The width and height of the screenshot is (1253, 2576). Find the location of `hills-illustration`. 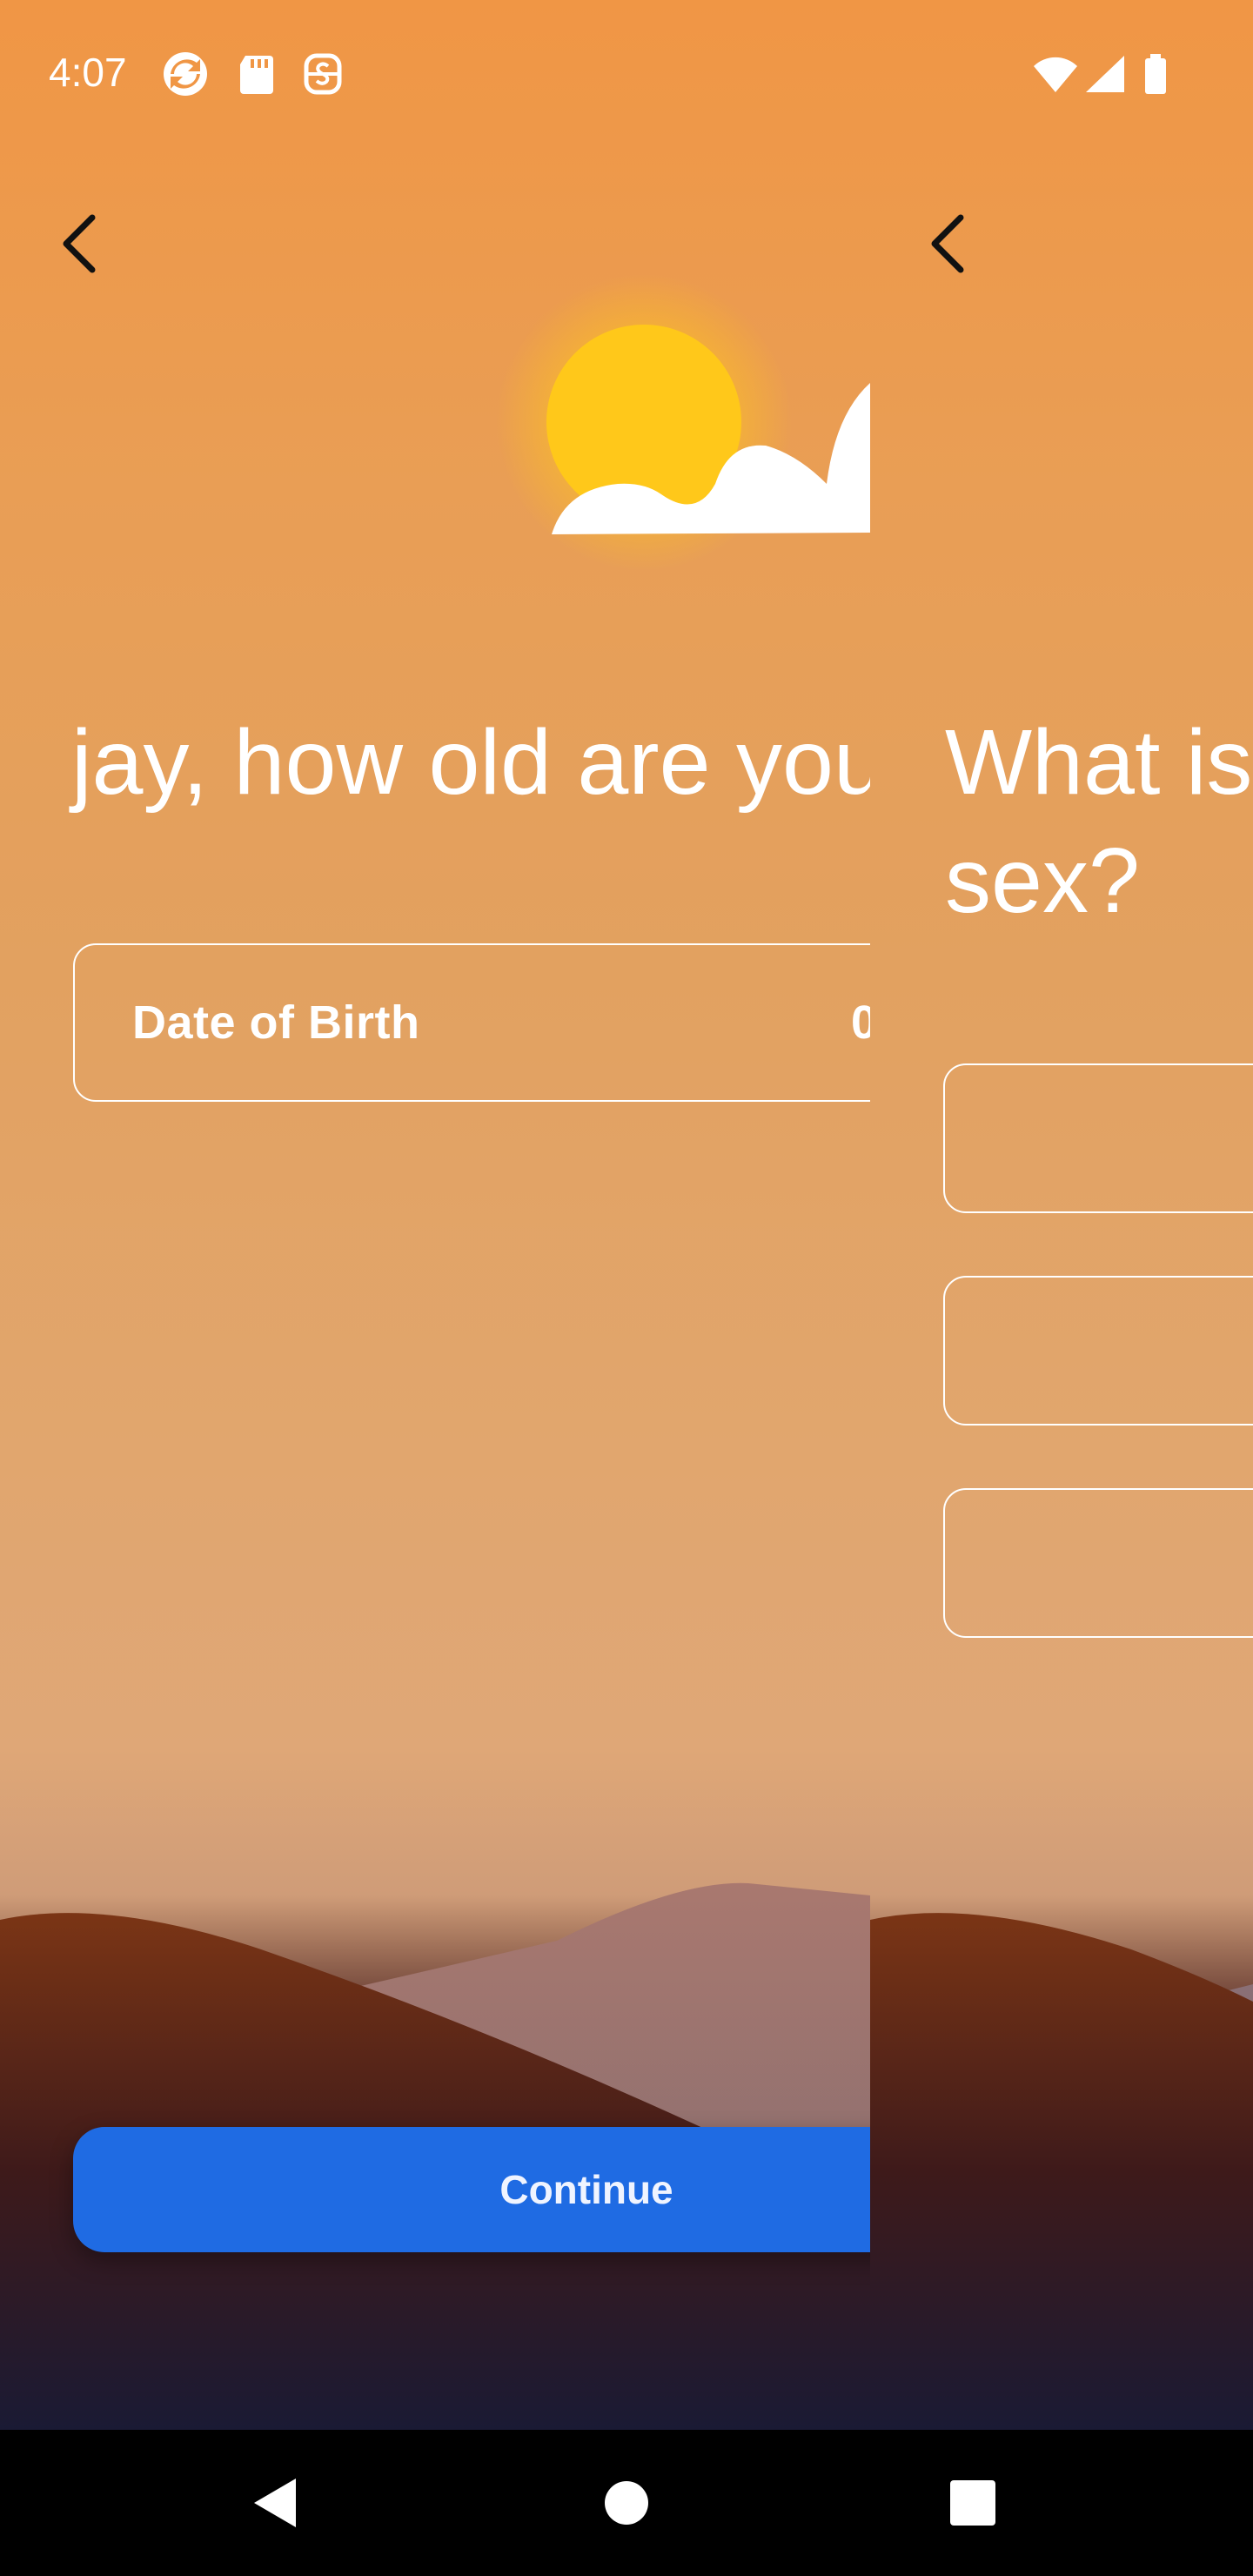

hills-illustration is located at coordinates (1061, 2171).